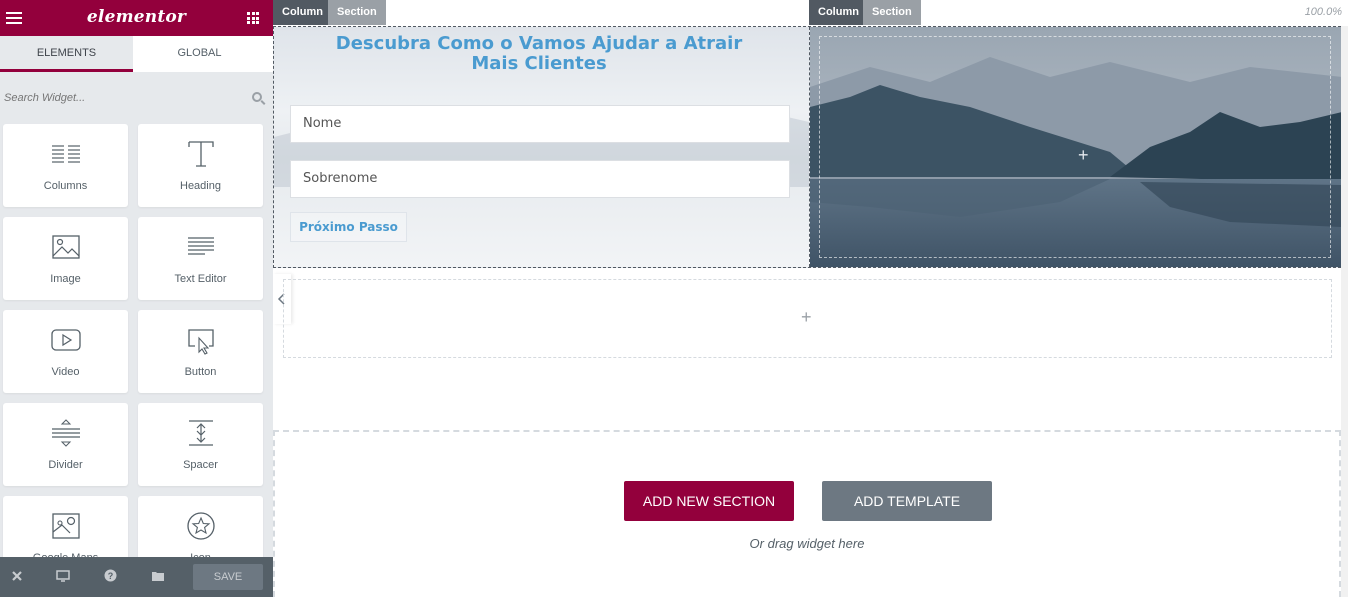 The height and width of the screenshot is (597, 1348). Describe the element at coordinates (66, 433) in the screenshot. I see `divider-icon` at that location.